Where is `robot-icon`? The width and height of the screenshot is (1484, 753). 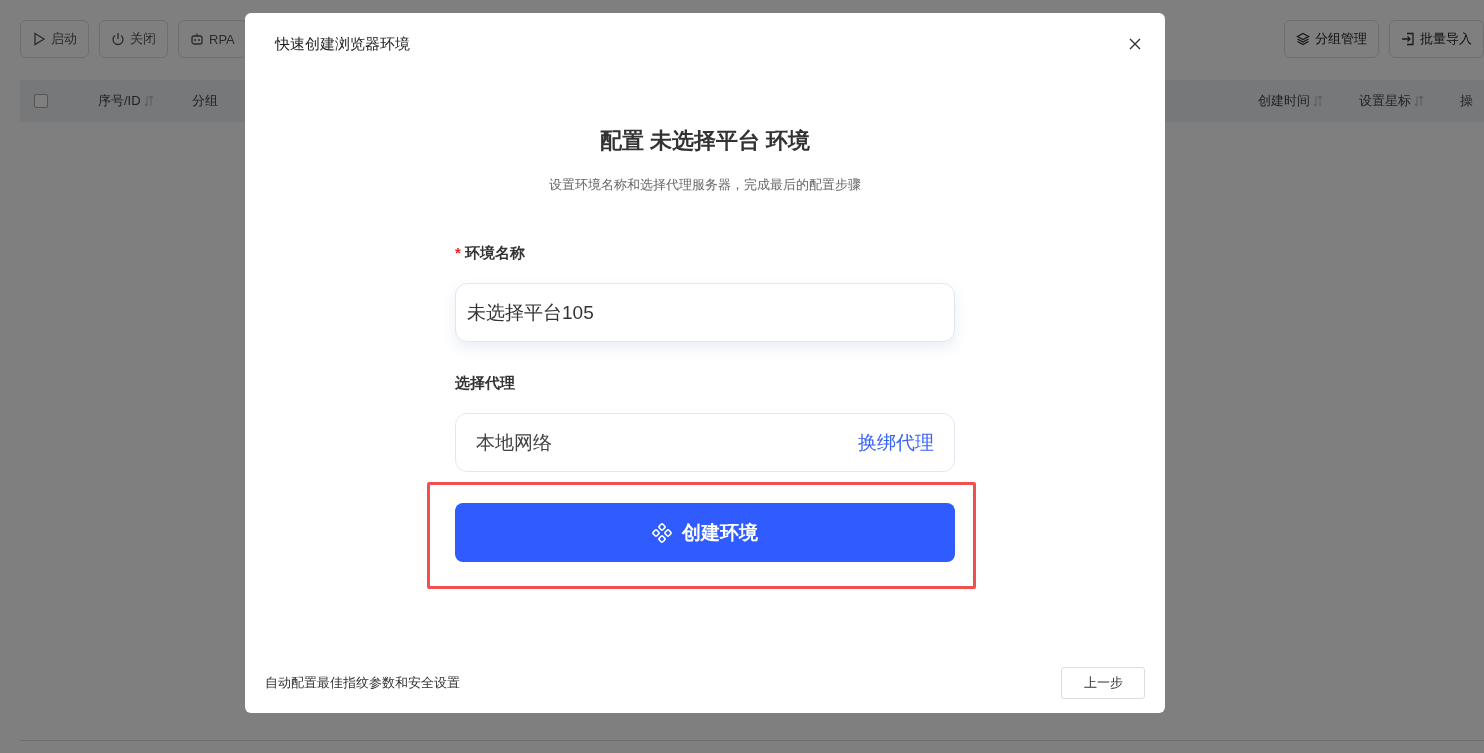
robot-icon is located at coordinates (197, 39).